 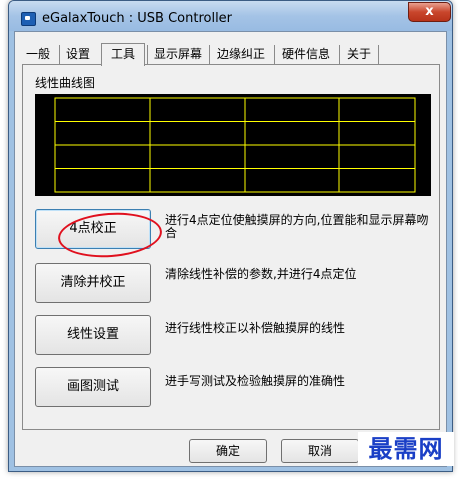 I want to click on clear-and-calibrate-description: 清除线性补偿的参数,并进行4点定位, so click(x=261, y=274).